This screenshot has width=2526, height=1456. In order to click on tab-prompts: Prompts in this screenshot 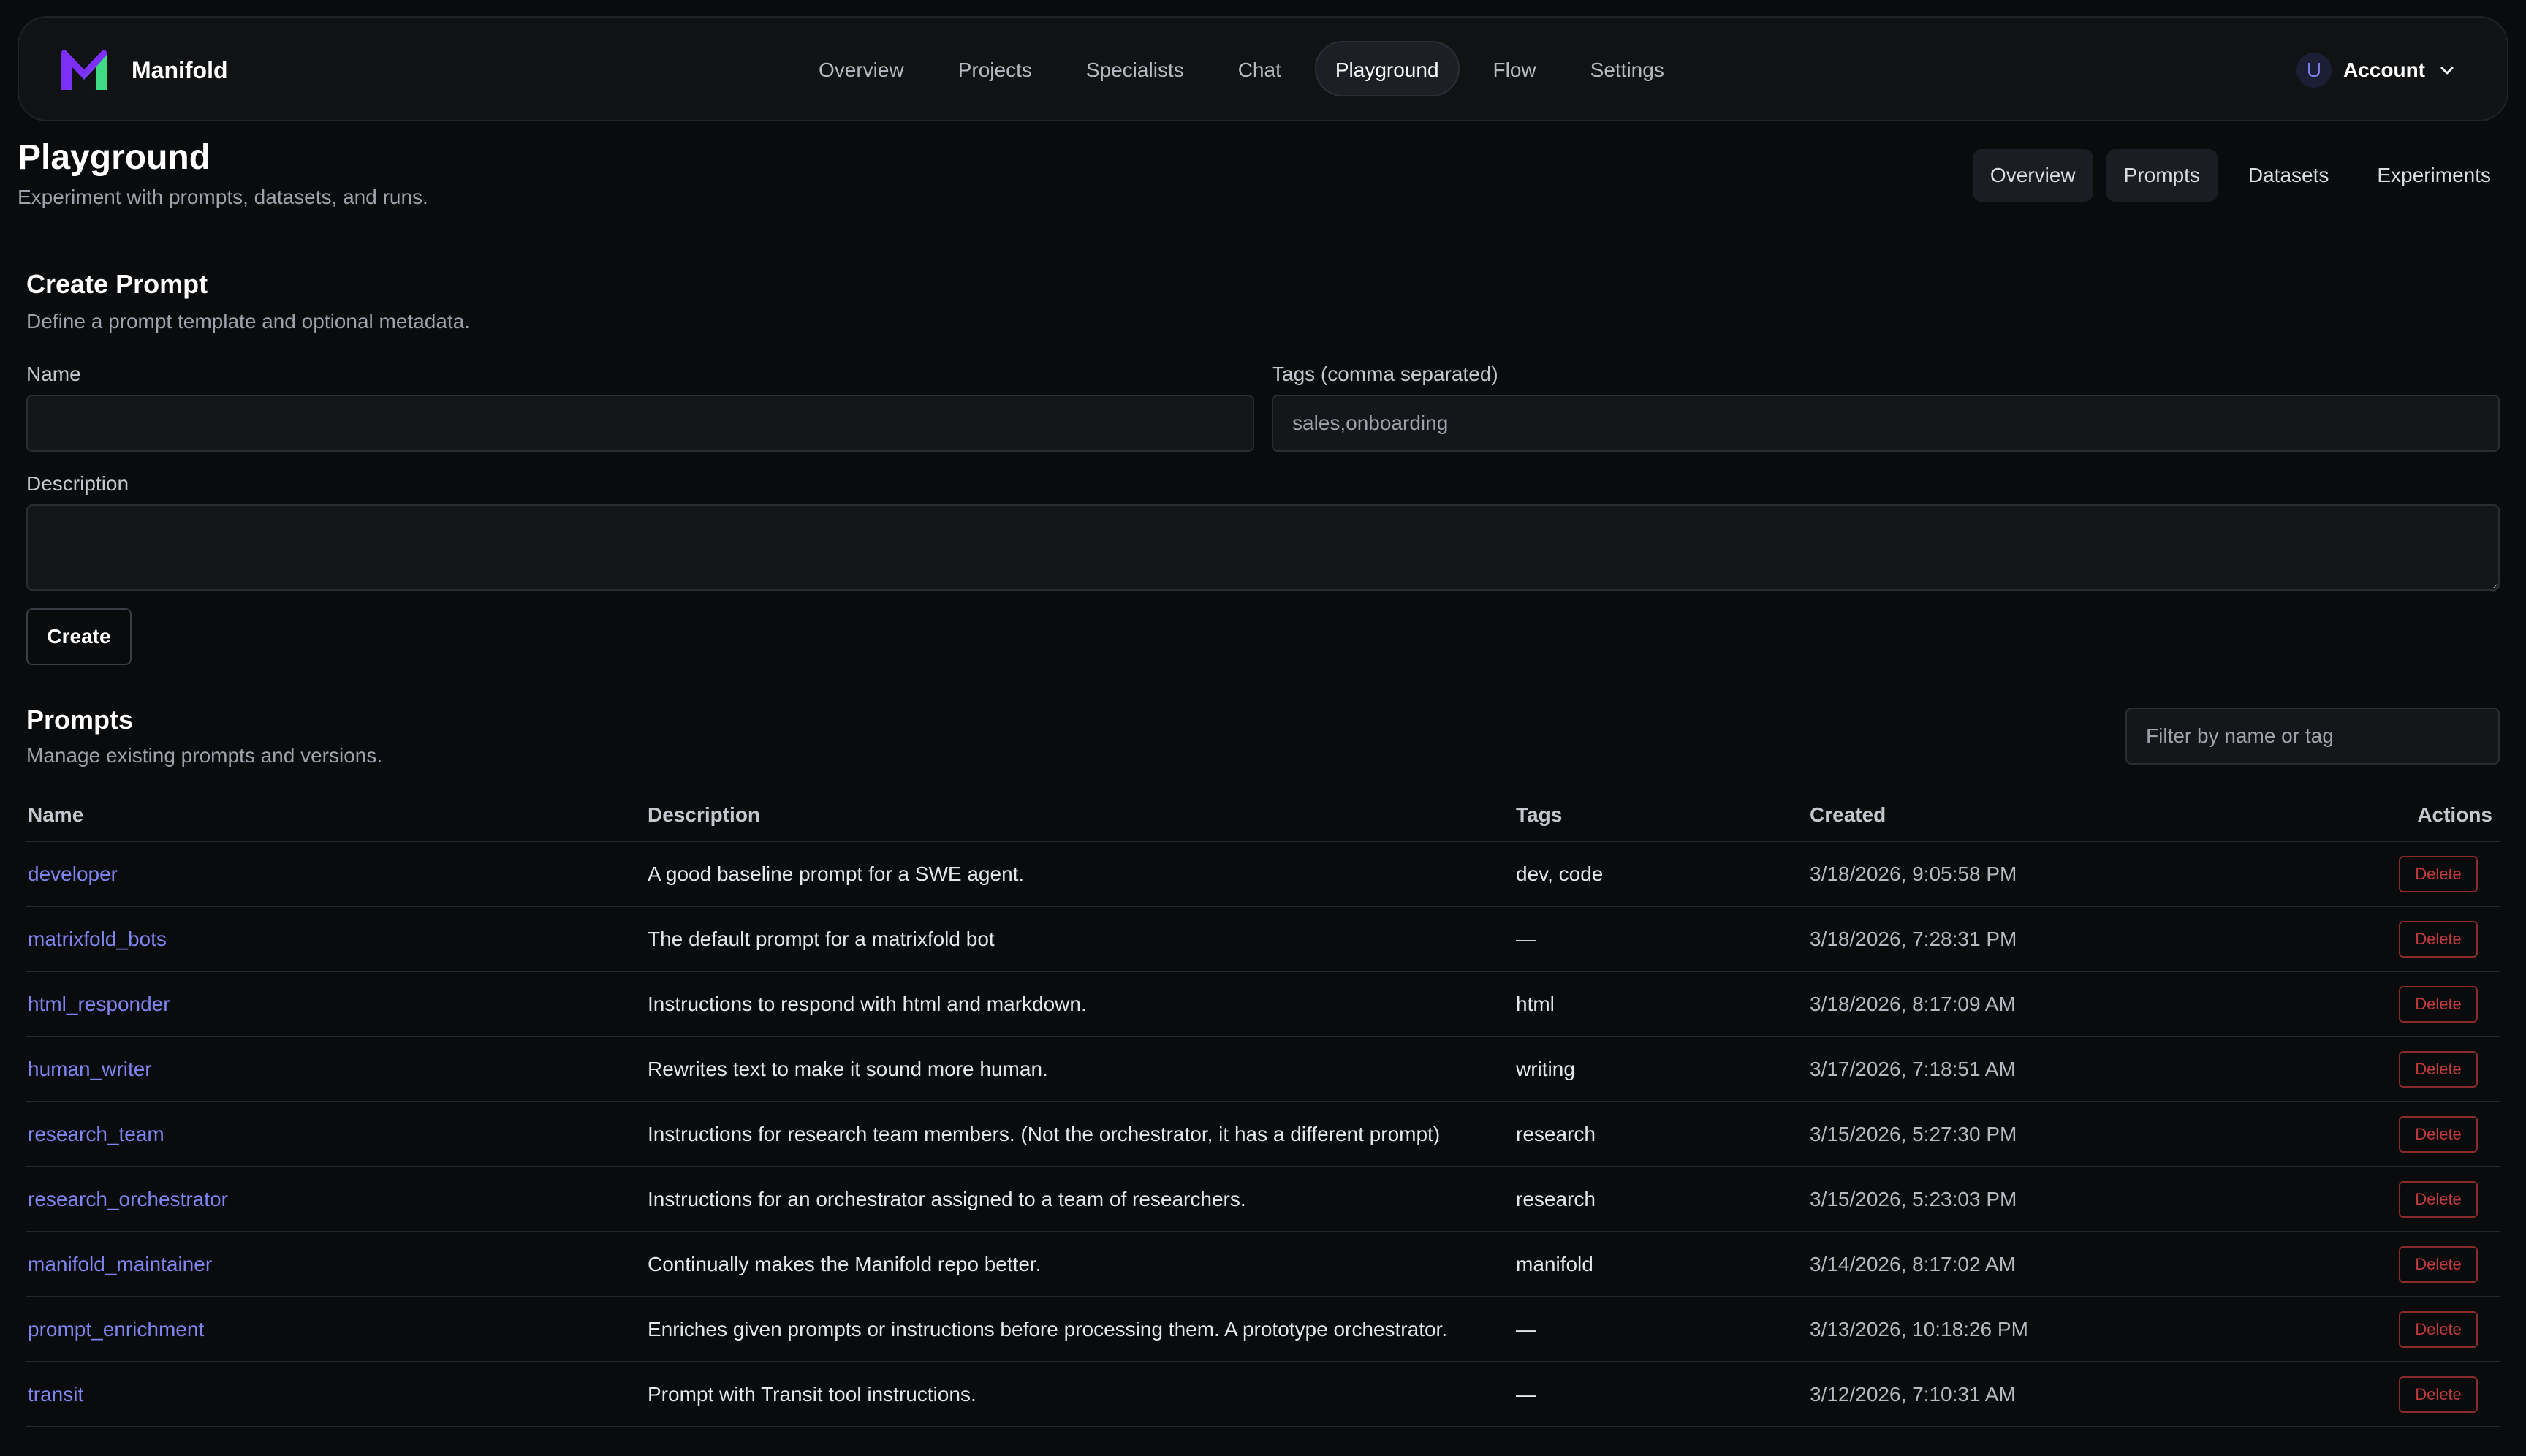, I will do `click(2162, 175)`.